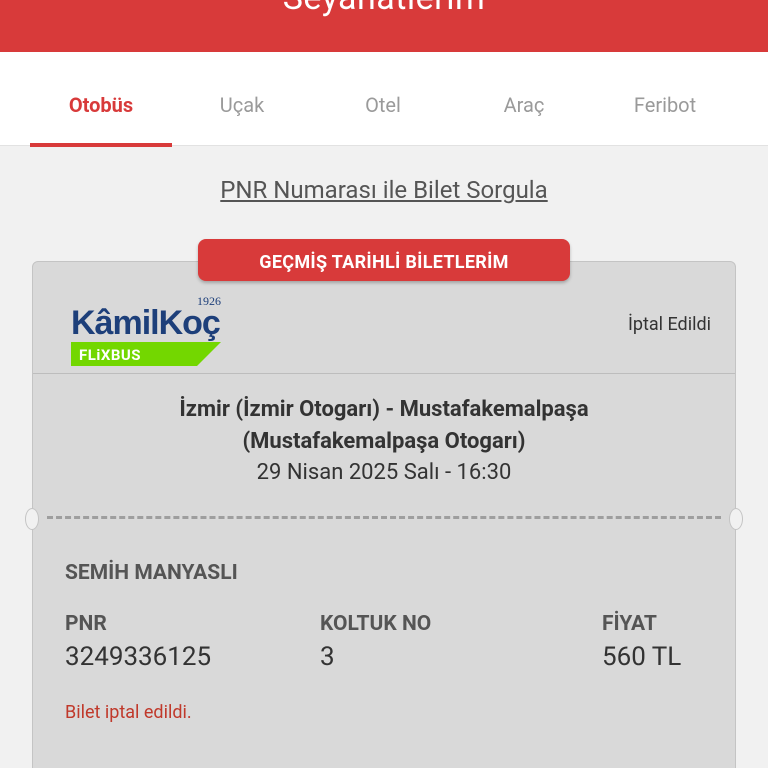 This screenshot has height=768, width=768. Describe the element at coordinates (629, 624) in the screenshot. I see `price-label: FİYAT` at that location.